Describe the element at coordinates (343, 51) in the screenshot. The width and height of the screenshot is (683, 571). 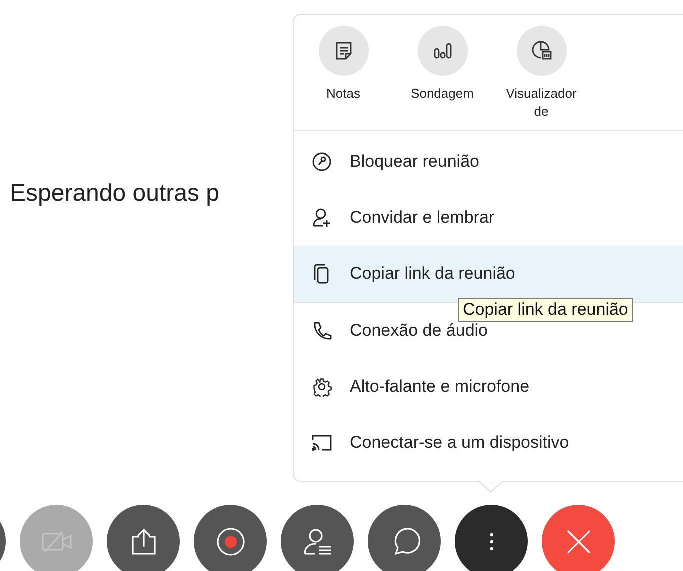
I see `notes-icon` at that location.